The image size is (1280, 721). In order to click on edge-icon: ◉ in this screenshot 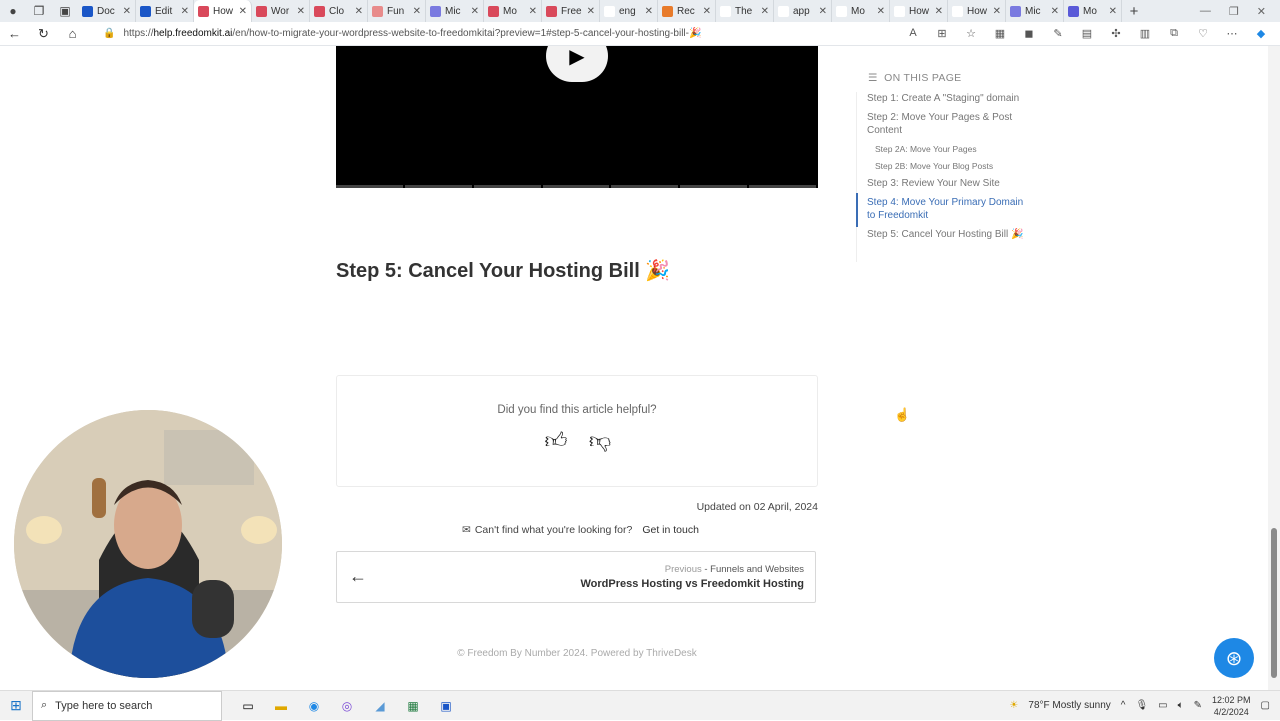, I will do `click(314, 706)`.